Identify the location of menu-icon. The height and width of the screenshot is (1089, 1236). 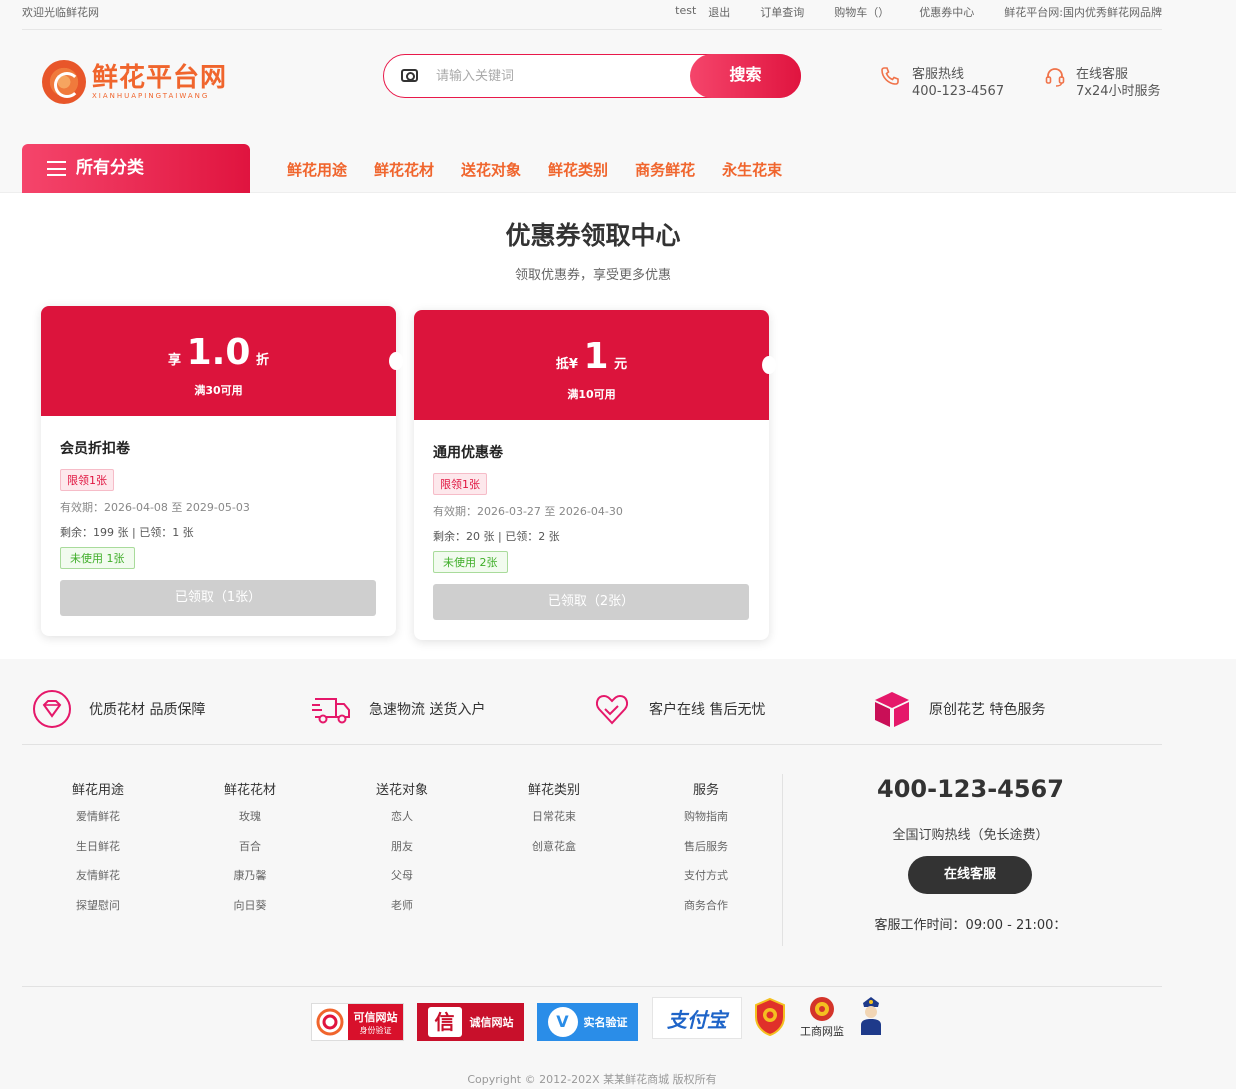
(56, 168).